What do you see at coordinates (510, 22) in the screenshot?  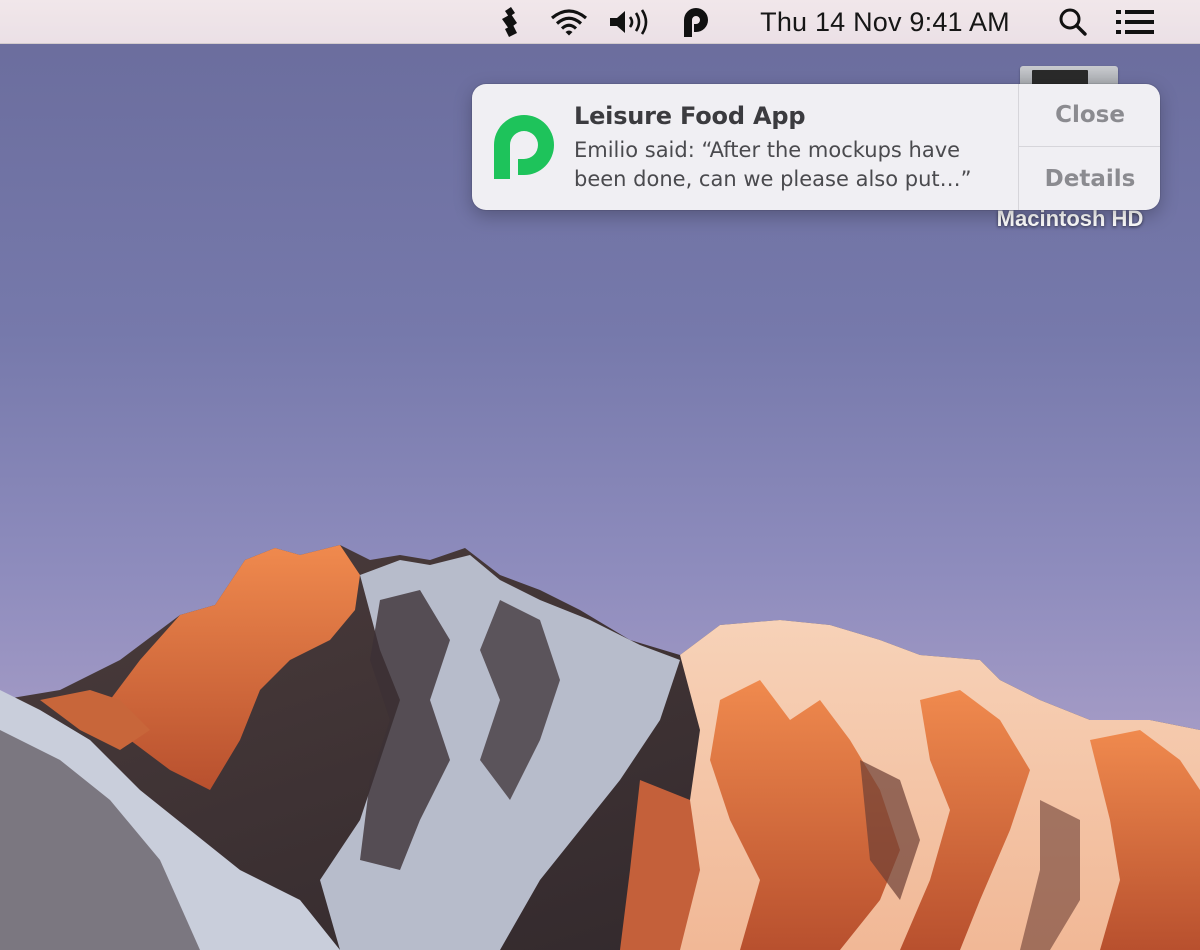 I see `app-status-icon` at bounding box center [510, 22].